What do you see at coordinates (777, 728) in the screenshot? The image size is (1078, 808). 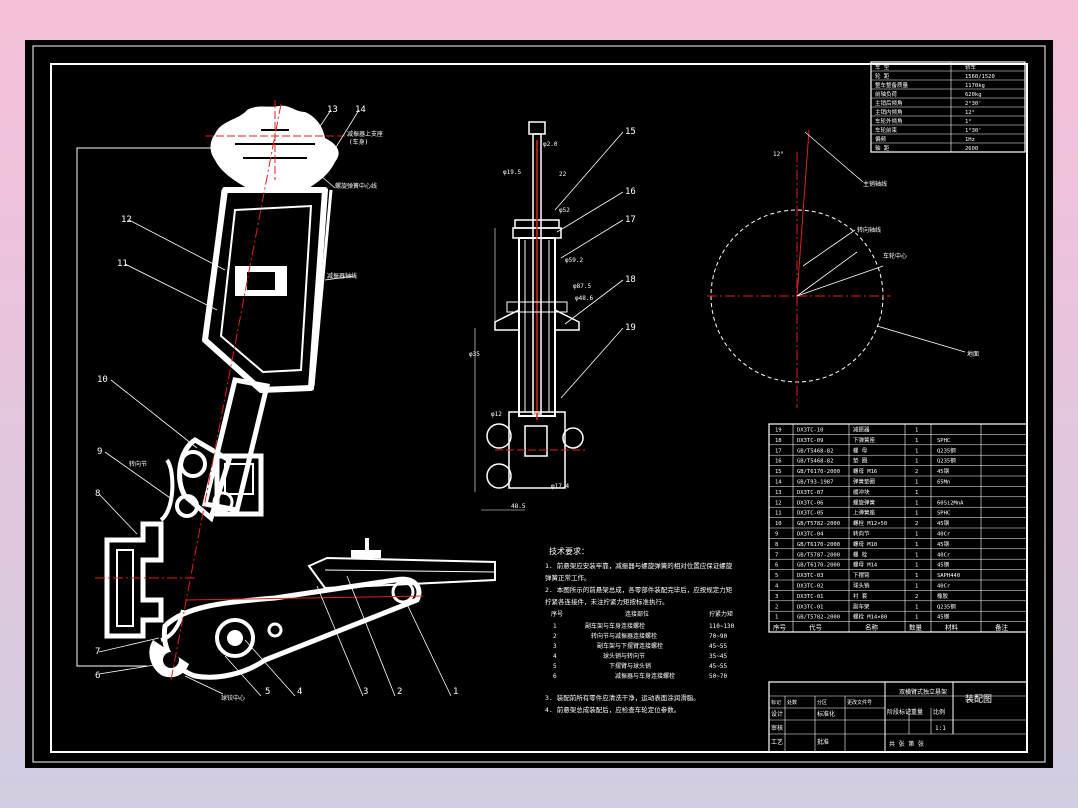 I see `svg-text: 审核` at bounding box center [777, 728].